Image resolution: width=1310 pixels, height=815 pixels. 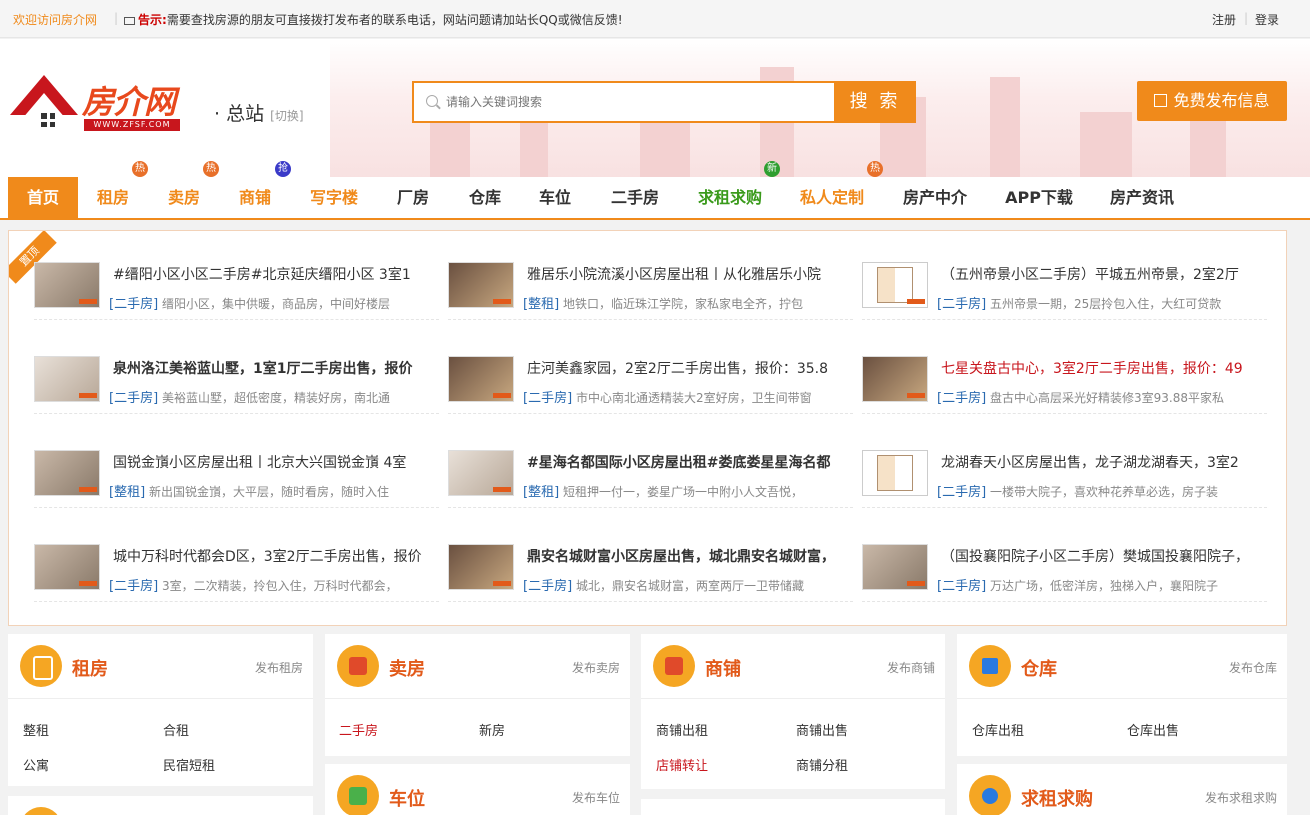 I want to click on nav-rent: 租房, so click(x=113, y=197).